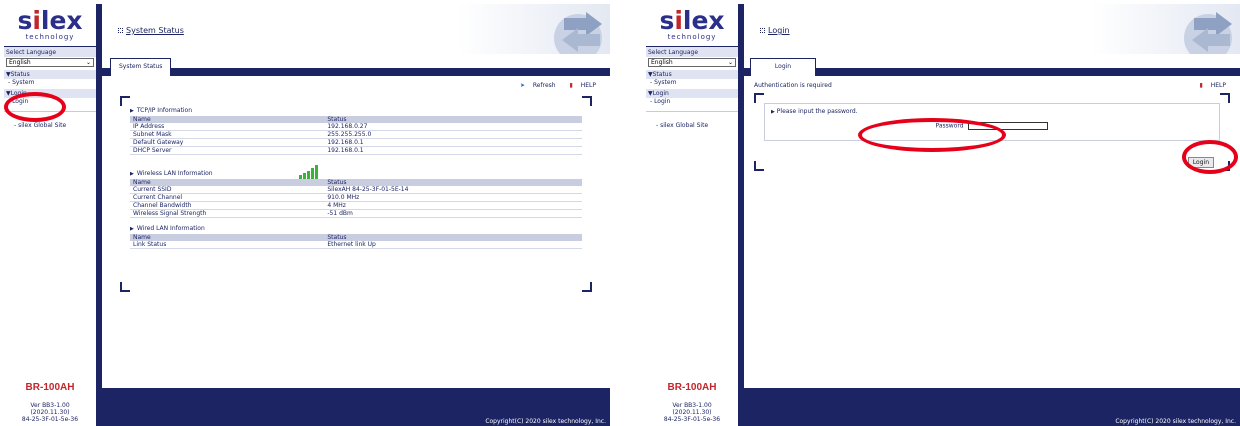 This screenshot has height=426, width=1240. Describe the element at coordinates (692, 93) in the screenshot. I see `menu-login-head: ▼Login` at that location.